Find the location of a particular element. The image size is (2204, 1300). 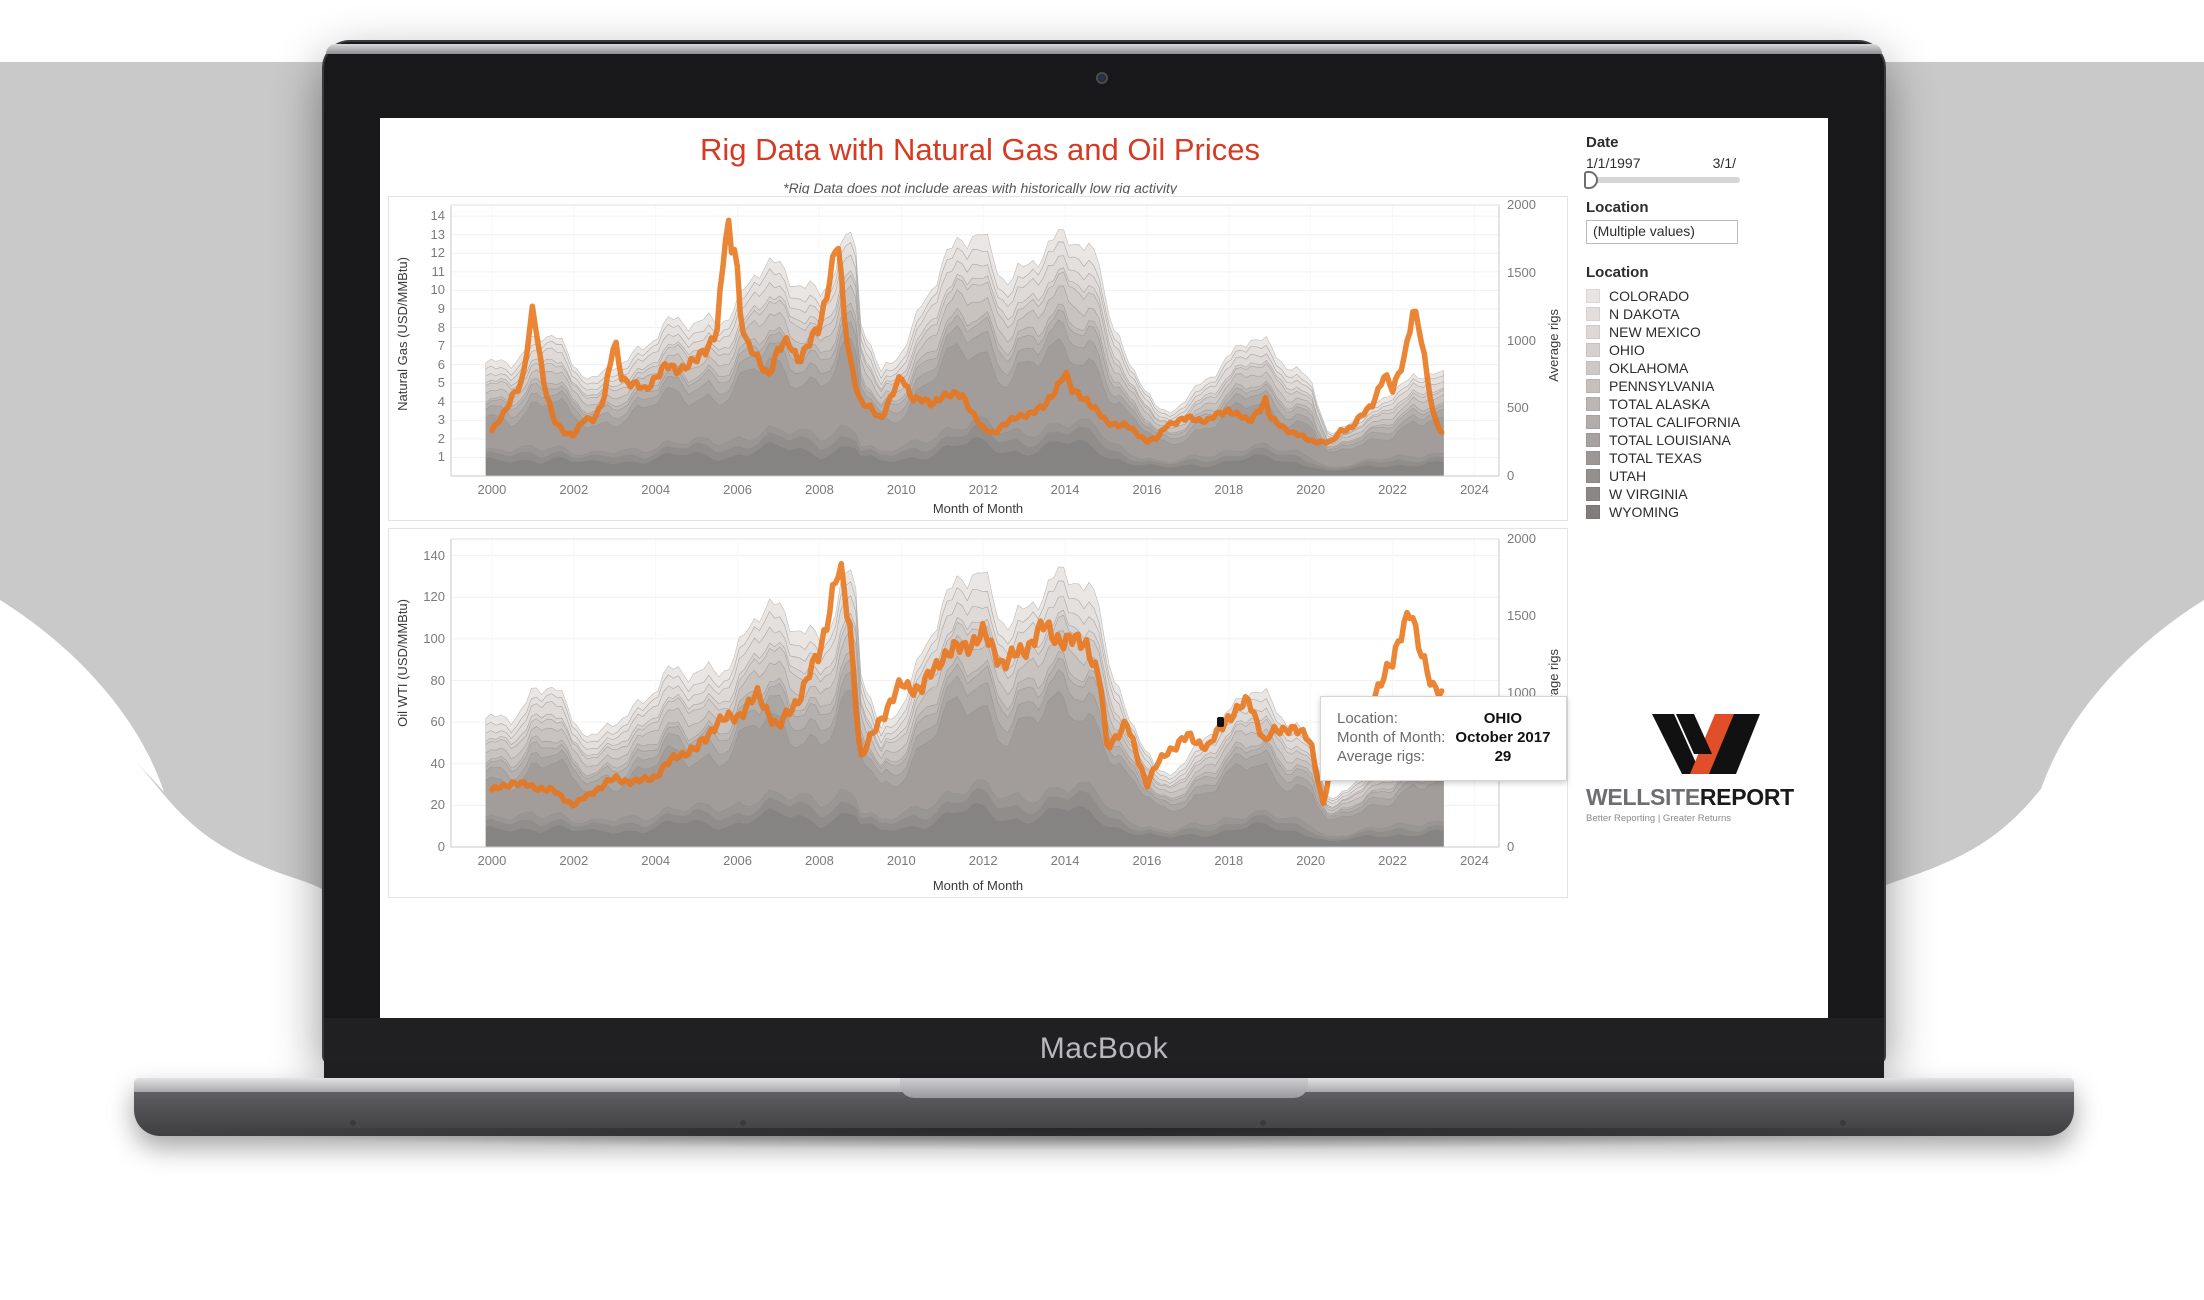

laptop-lid-edge is located at coordinates (1104, 49).